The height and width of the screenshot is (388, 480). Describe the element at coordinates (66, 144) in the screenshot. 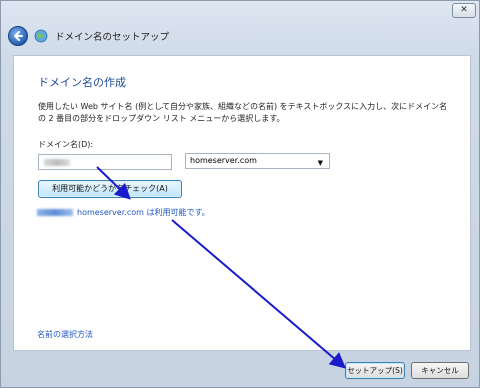

I see `domain-name-label: ドメイン名(D):` at that location.